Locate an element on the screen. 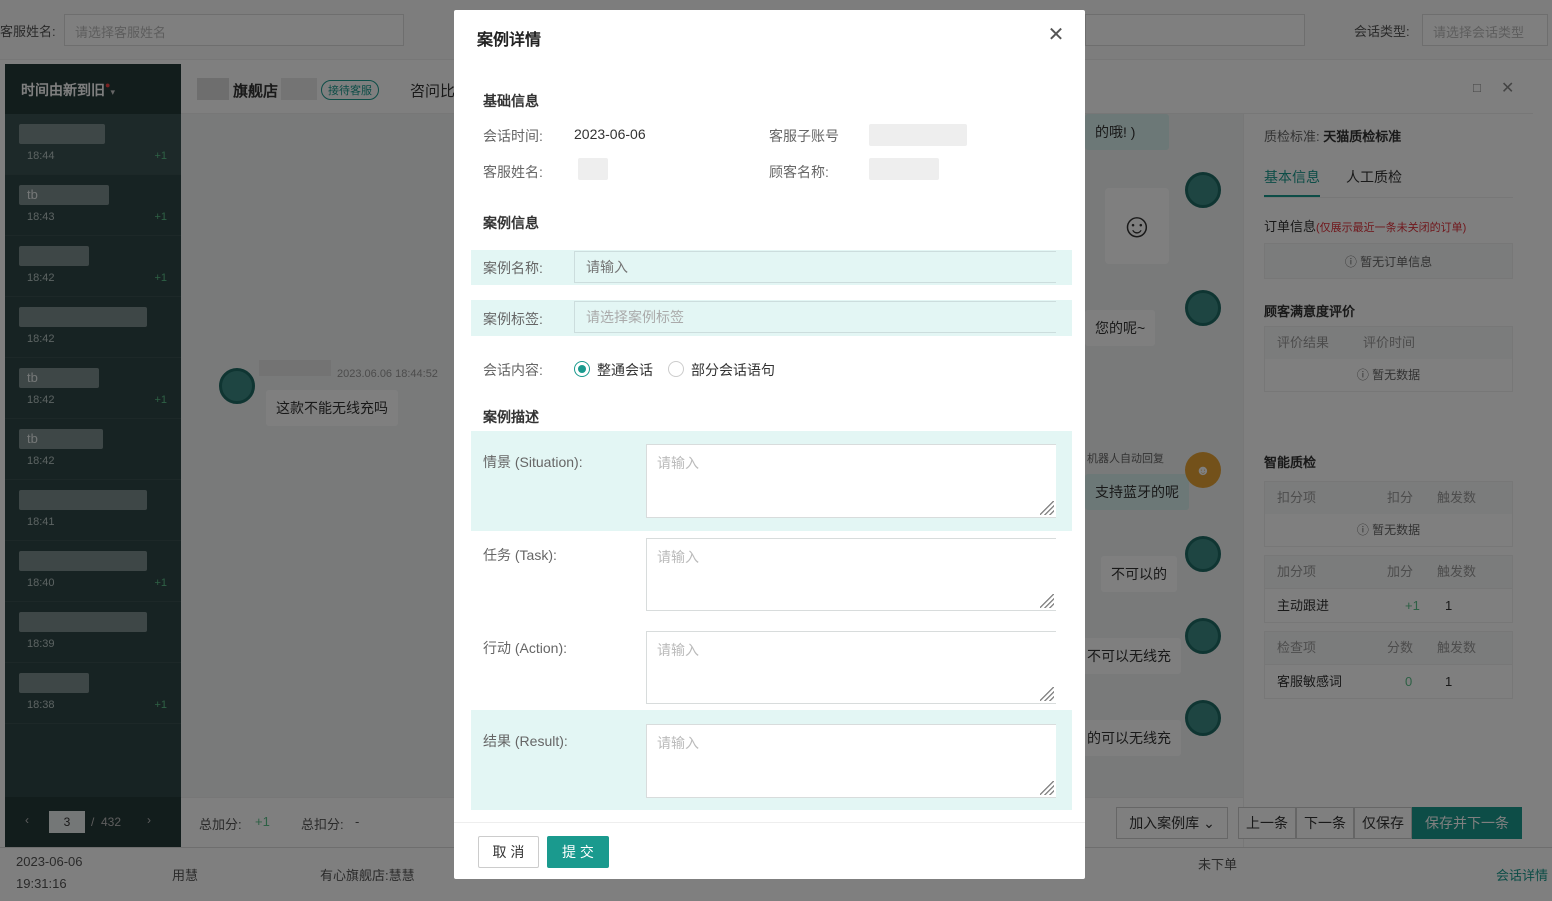 The height and width of the screenshot is (901, 1552). modal-title: 案例详情 is located at coordinates (509, 40).